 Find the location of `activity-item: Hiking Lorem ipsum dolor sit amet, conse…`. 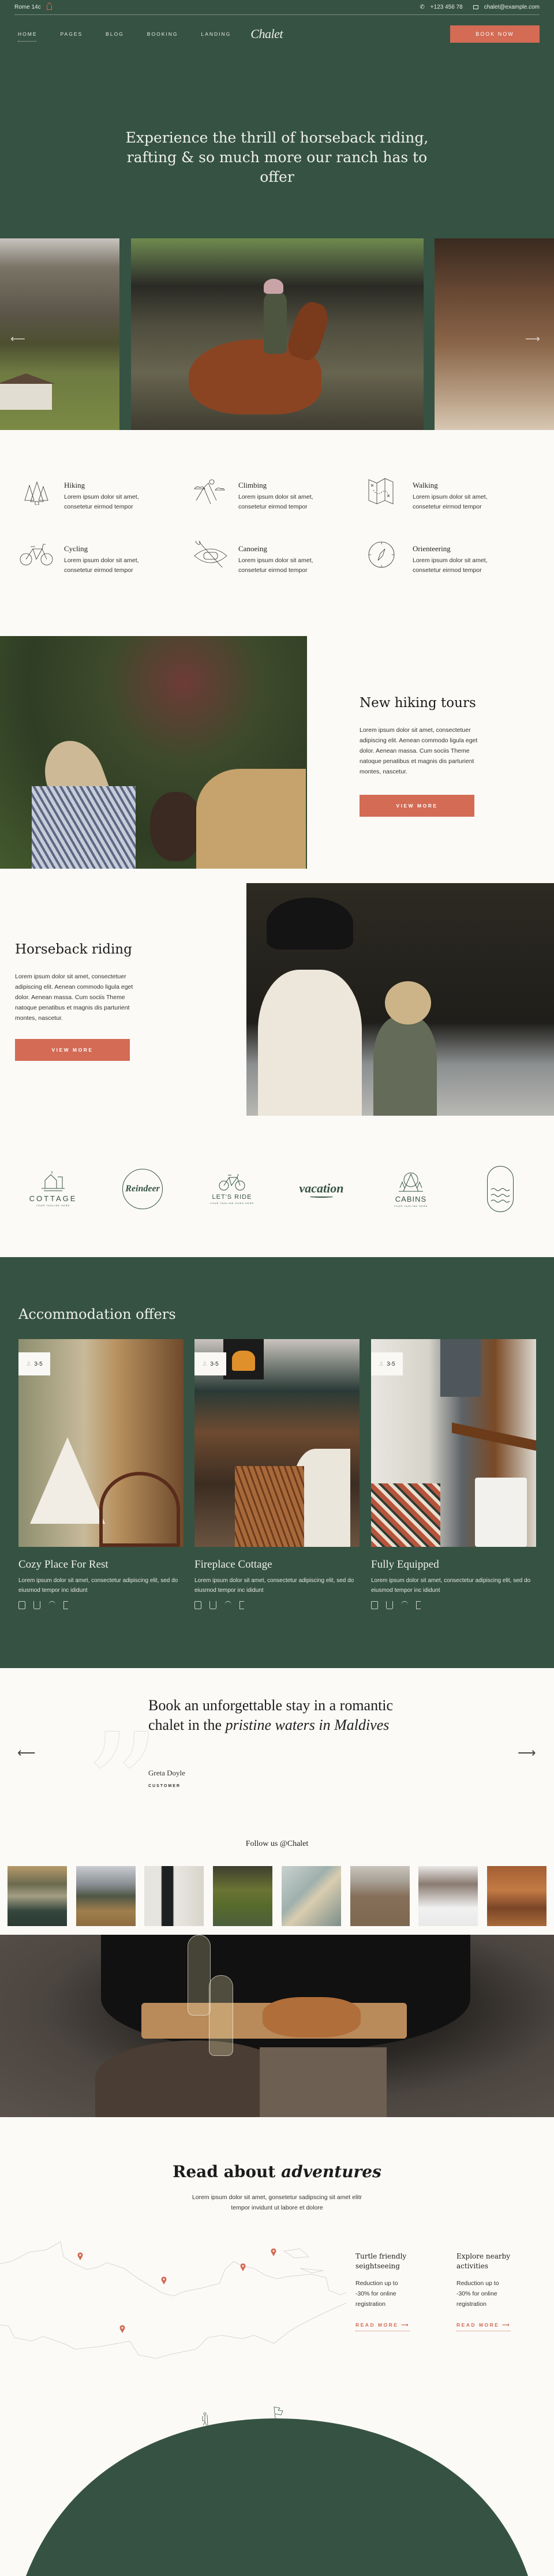

activity-item: Hiking Lorem ipsum dolor sit amet, conse… is located at coordinates (97, 497).